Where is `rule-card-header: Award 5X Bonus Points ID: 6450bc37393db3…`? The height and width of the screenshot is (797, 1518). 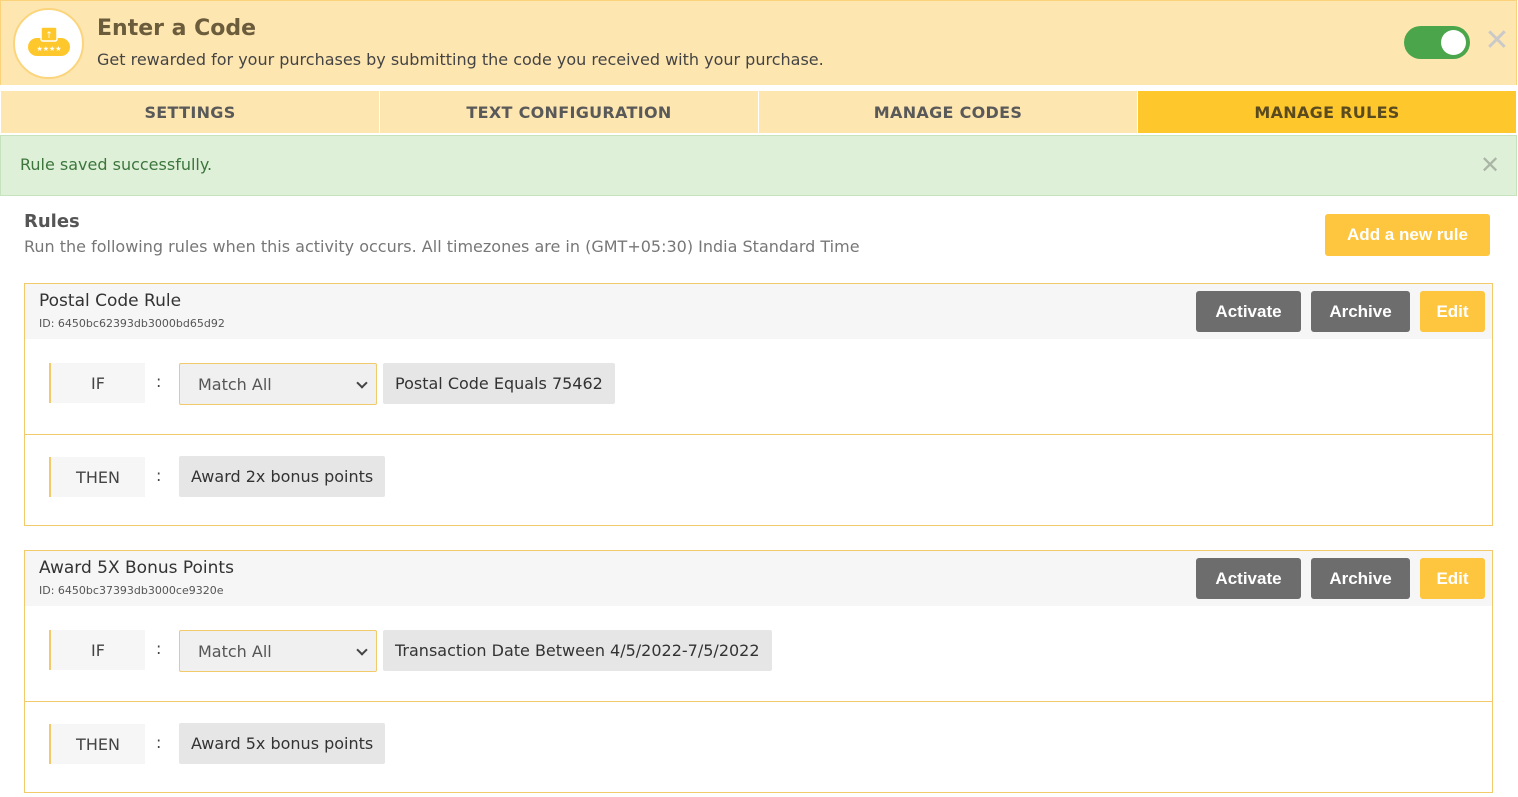
rule-card-header: Award 5X Bonus Points ID: 6450bc37393db3… is located at coordinates (758, 578).